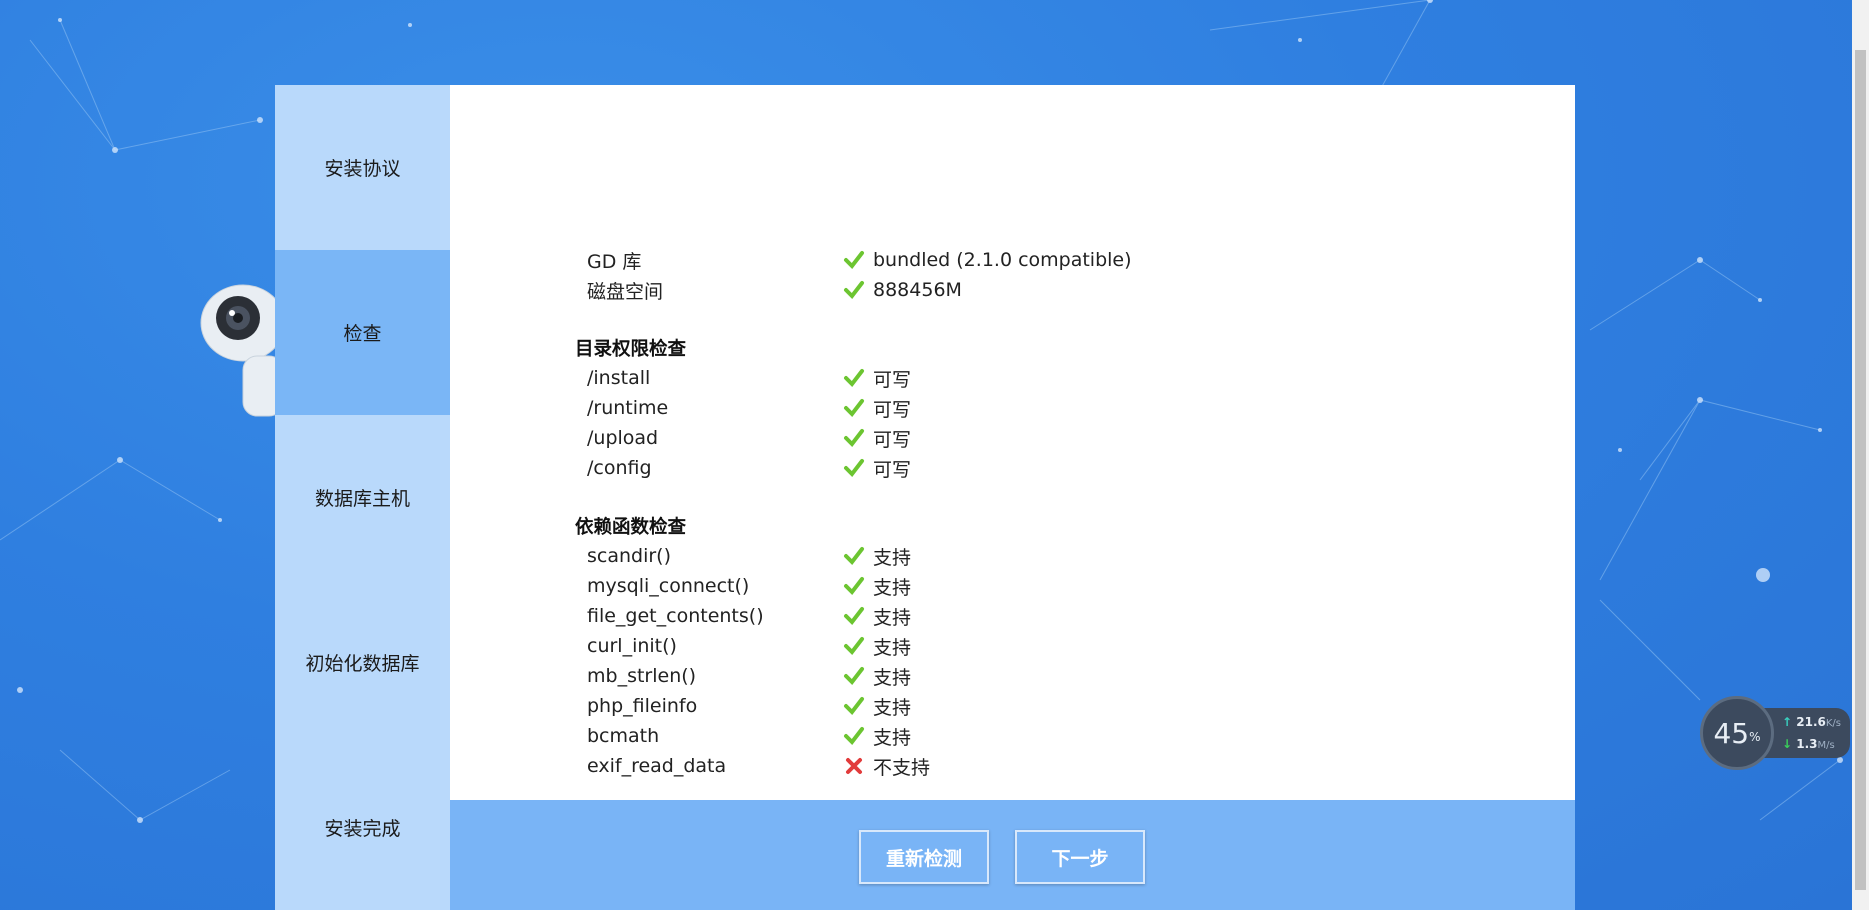  Describe the element at coordinates (924, 857) in the screenshot. I see `recheck-button: 重新检测` at that location.